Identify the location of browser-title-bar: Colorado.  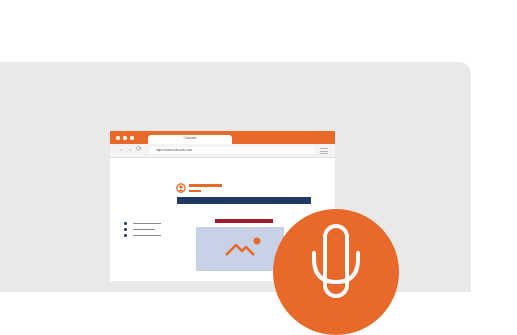
(222, 137).